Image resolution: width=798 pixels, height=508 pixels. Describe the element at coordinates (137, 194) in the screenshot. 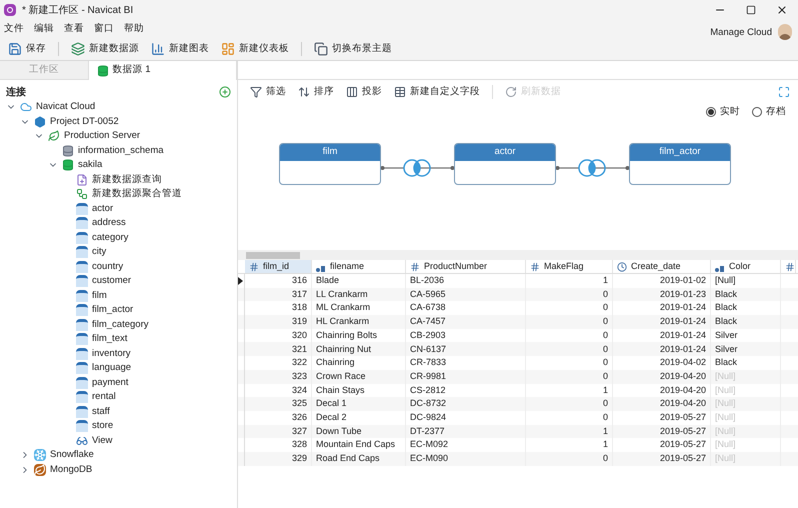

I see `tree-item: 新建数据源聚合管道` at that location.